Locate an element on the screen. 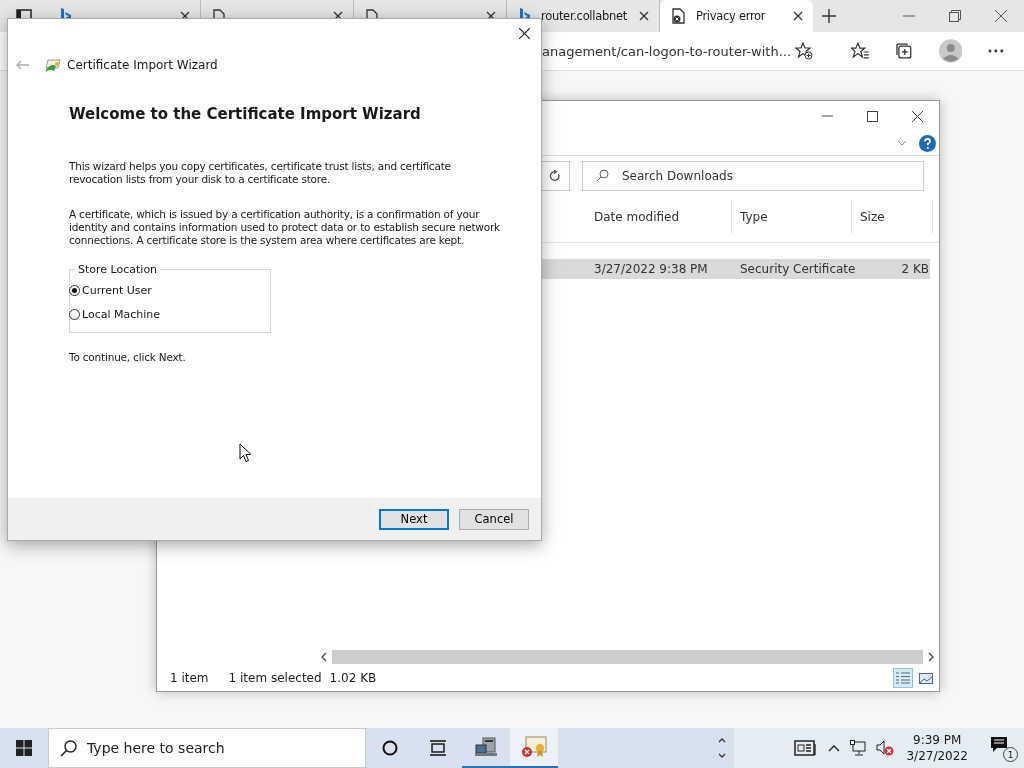 This screenshot has height=768, width=1024. collections-icon is located at coordinates (904, 51).